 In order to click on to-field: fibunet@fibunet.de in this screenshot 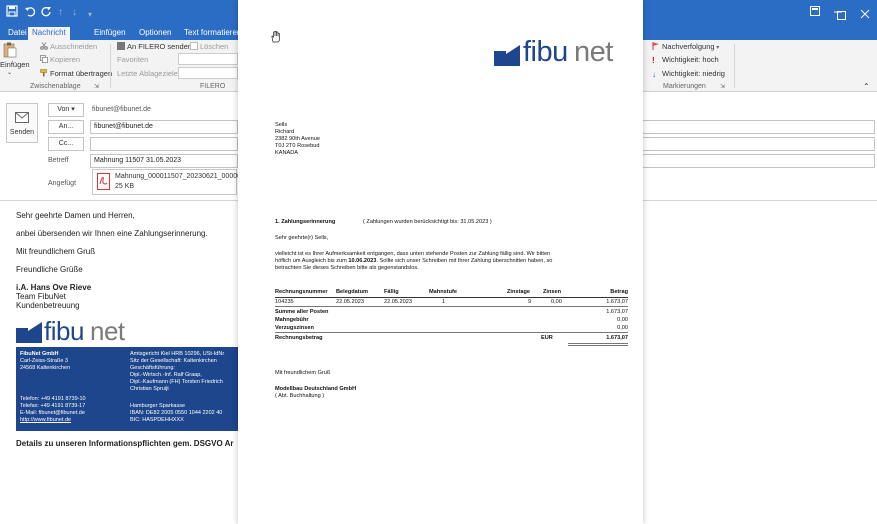, I will do `click(164, 127)`.